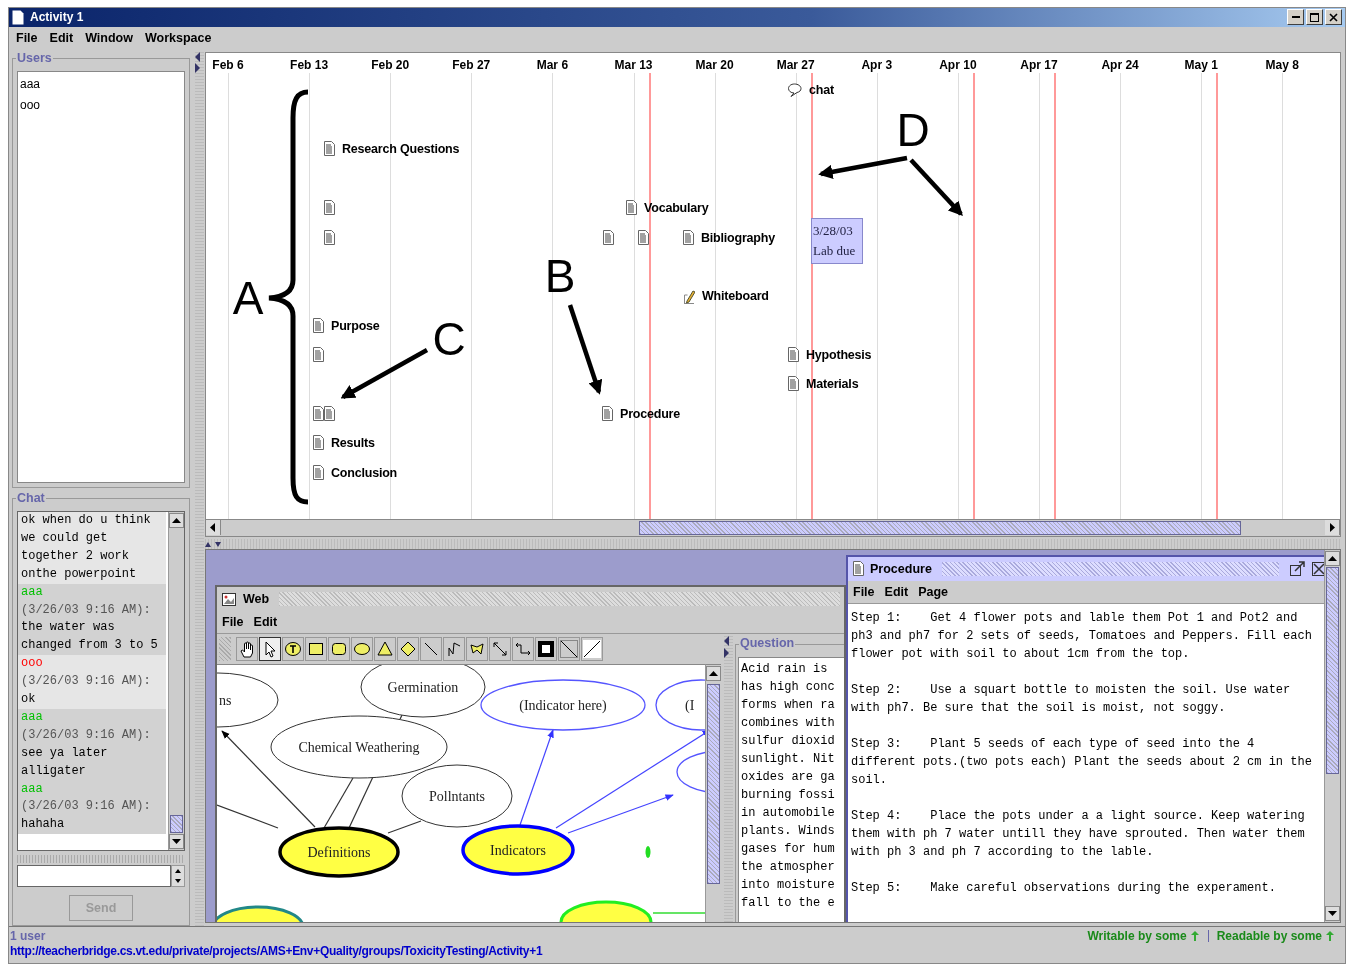 The image size is (1350, 966). I want to click on user-item: aaa, so click(101, 84).